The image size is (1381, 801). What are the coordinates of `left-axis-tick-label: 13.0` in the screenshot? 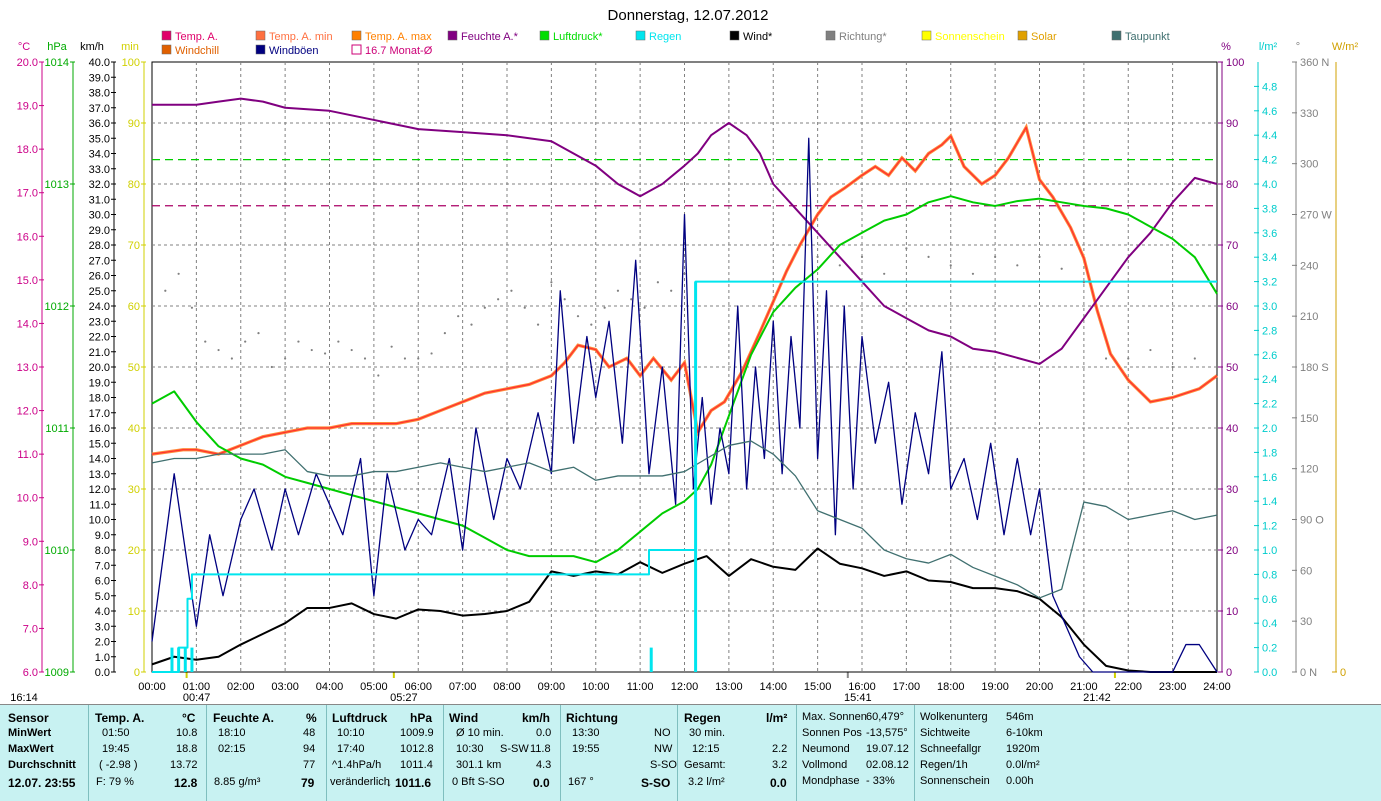 It's located at (99, 475).